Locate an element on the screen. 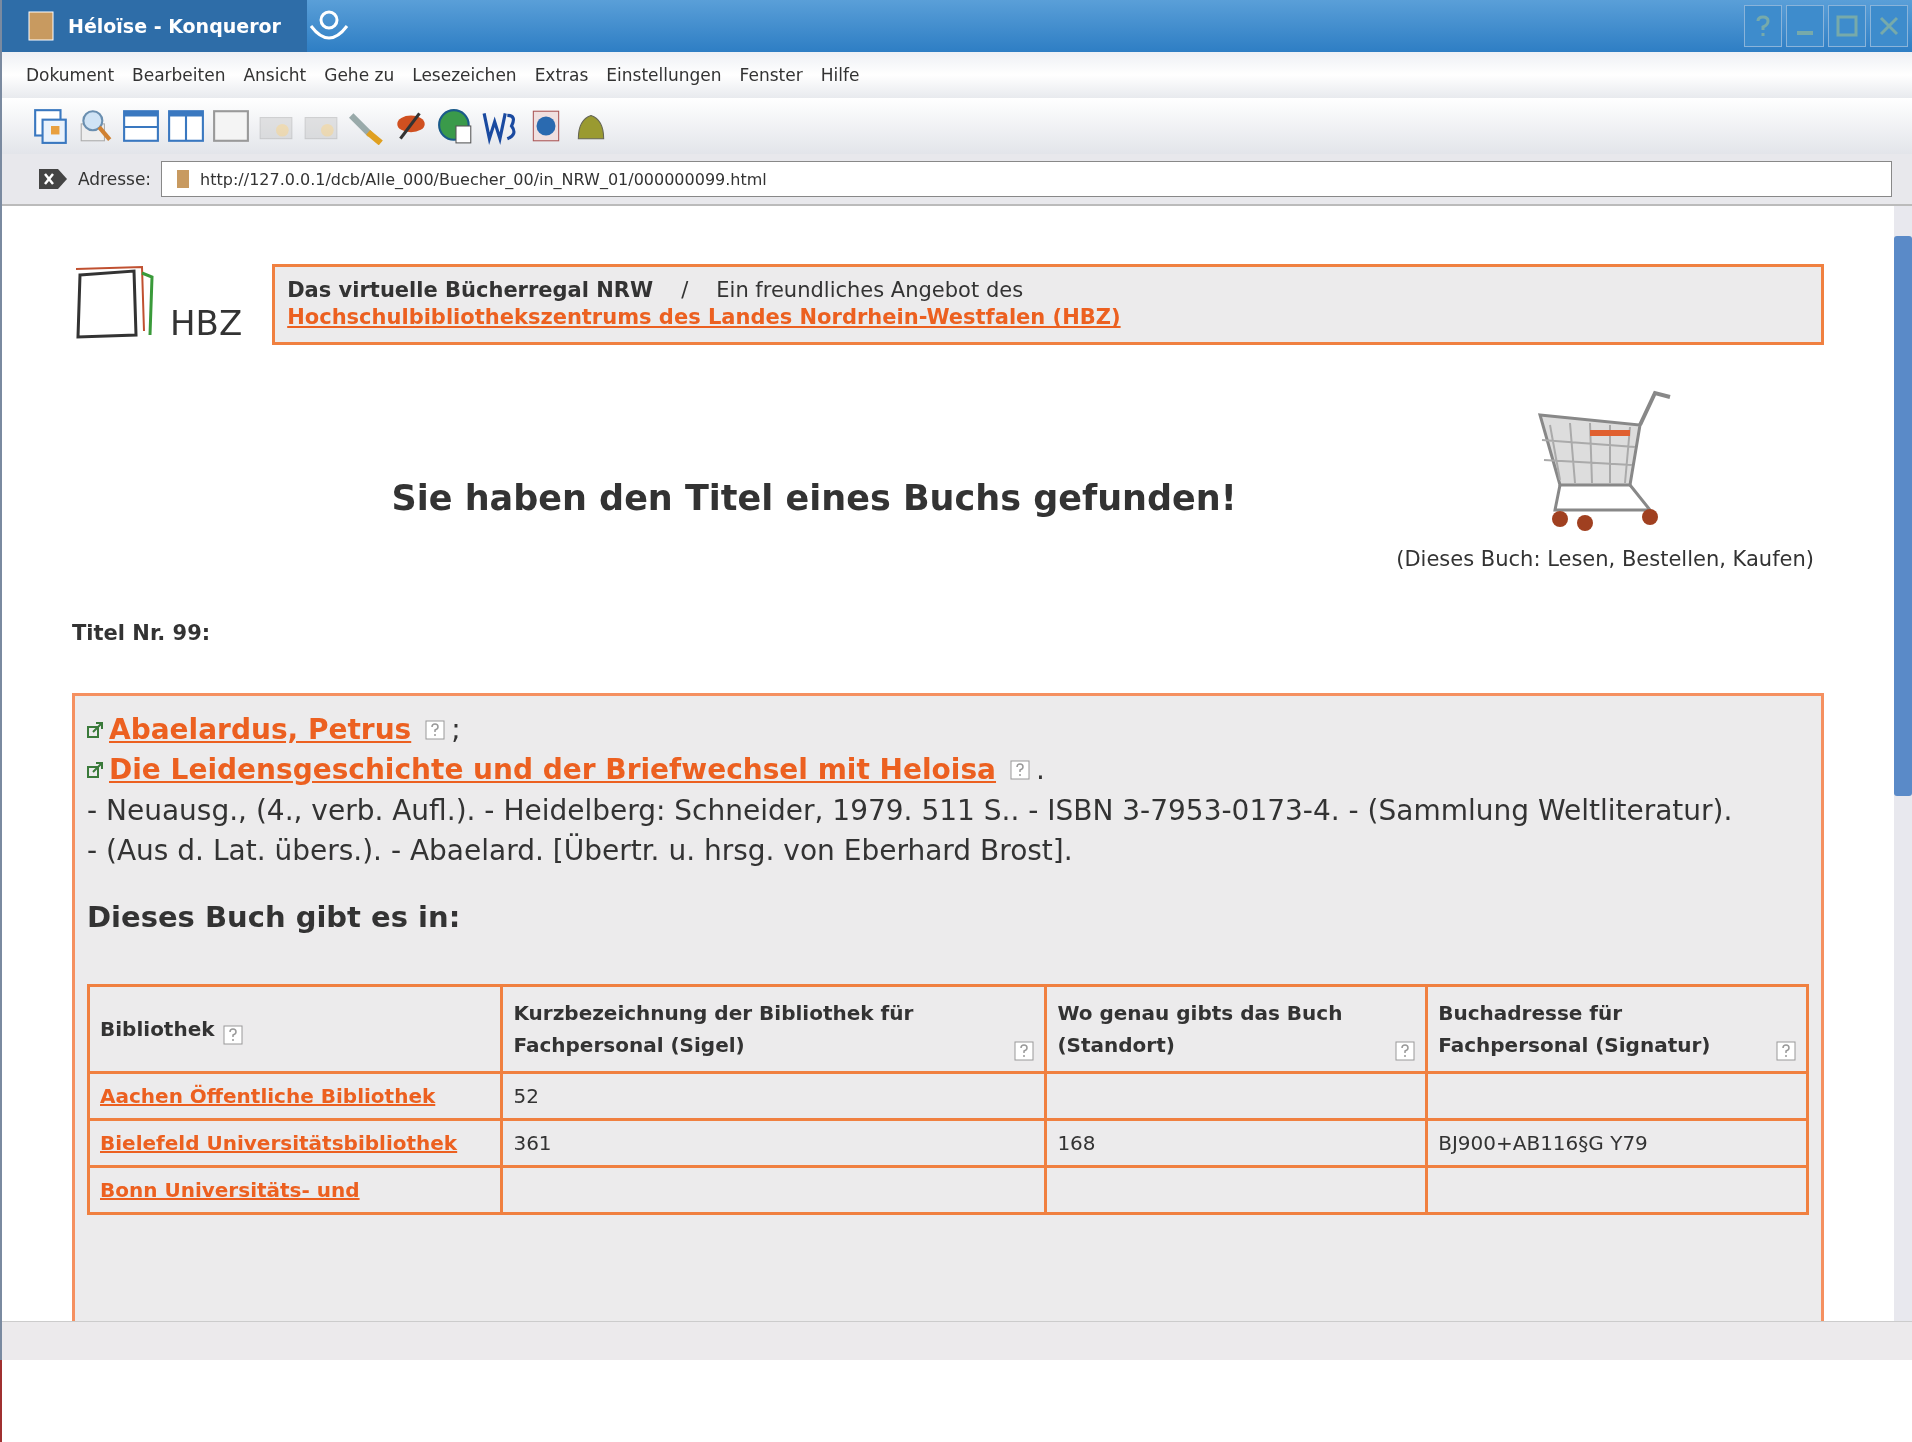 This screenshot has height=1442, width=1912. scrollbar is located at coordinates (1903, 763).